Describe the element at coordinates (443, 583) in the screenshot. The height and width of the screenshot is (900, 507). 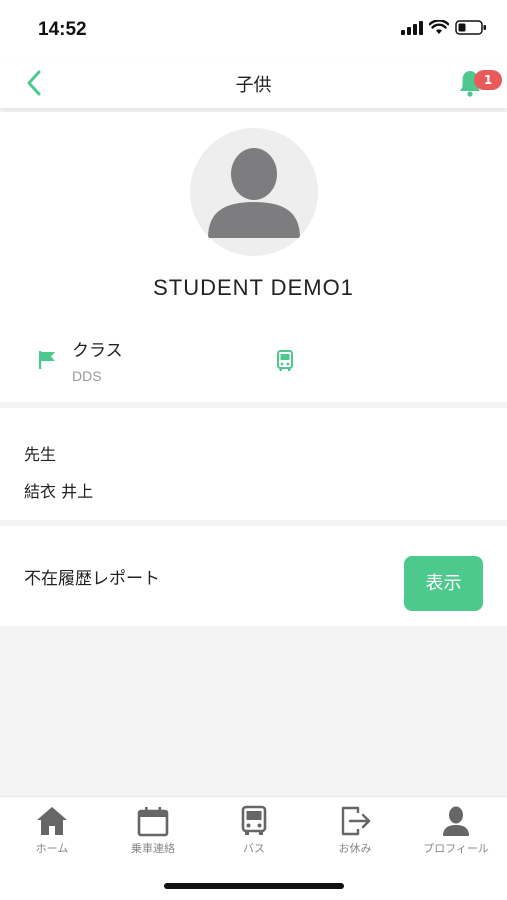
I see `show-report-button: 表示` at that location.